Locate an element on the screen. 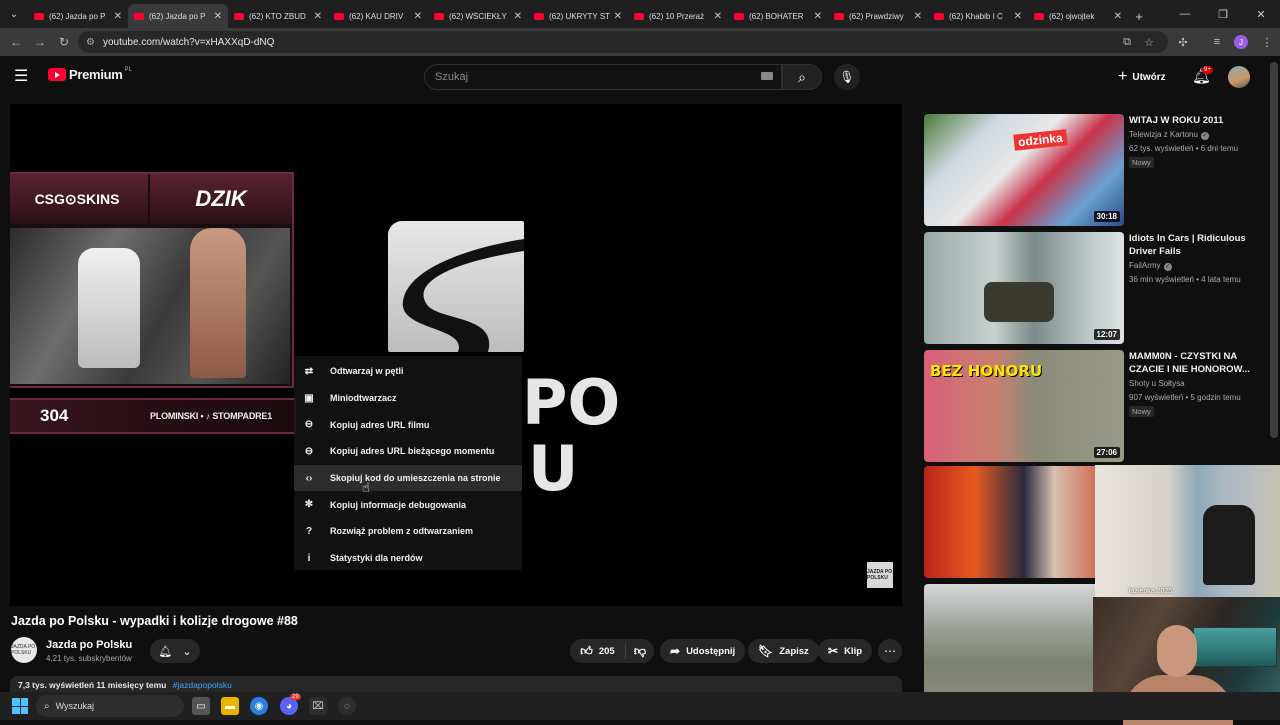 The image size is (1280, 725). browser-tab: (62) WŚCIEKŁY ✕ is located at coordinates (478, 16).